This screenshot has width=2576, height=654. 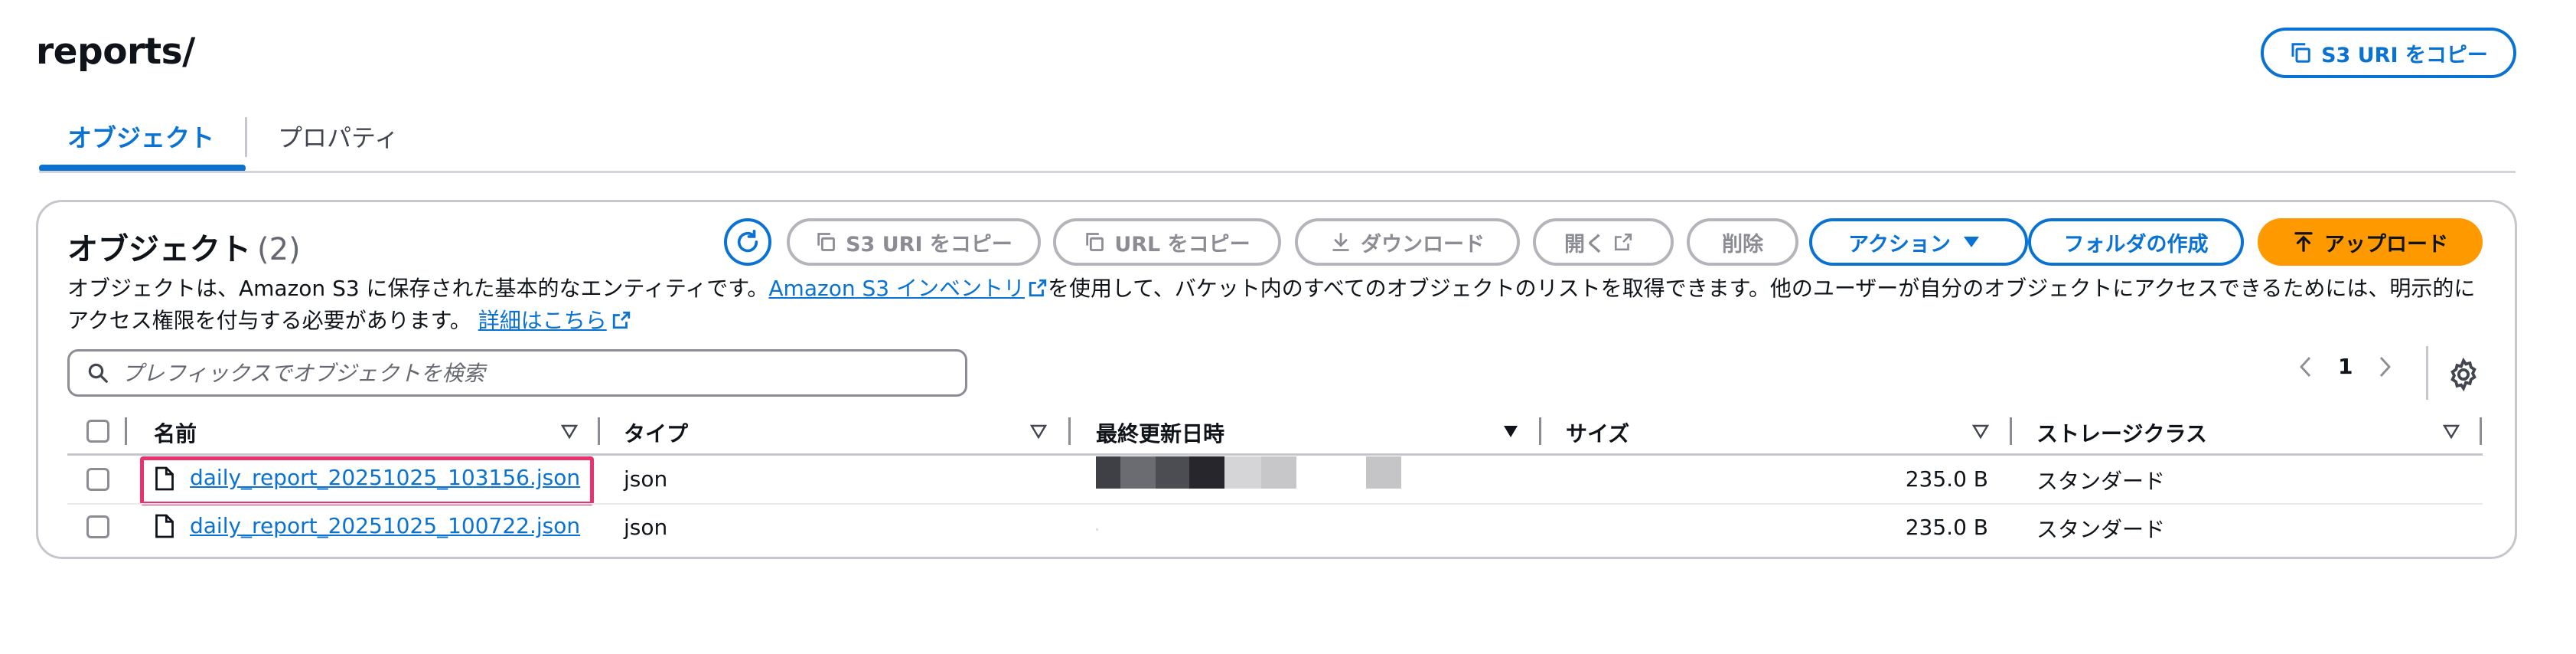 What do you see at coordinates (1277, 172) in the screenshot?
I see `tabs-underline` at bounding box center [1277, 172].